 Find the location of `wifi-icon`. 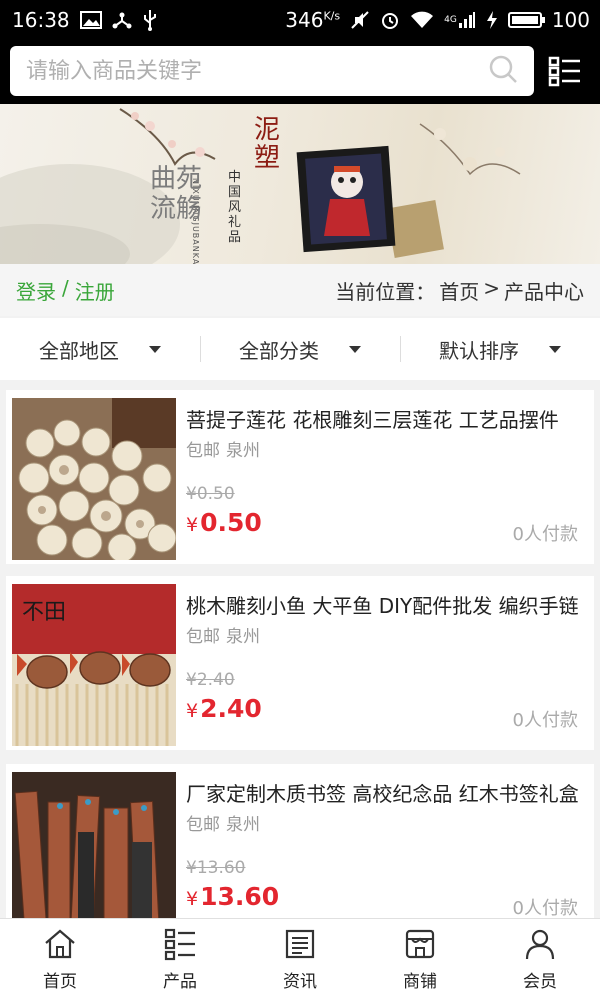

wifi-icon is located at coordinates (422, 20).